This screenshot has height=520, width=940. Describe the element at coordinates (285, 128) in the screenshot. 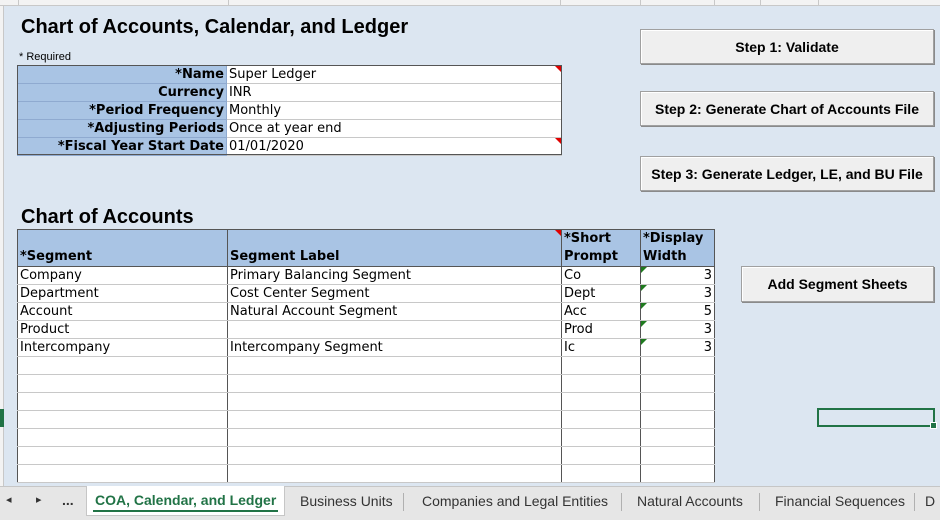

I see `field-value: Once at year end` at that location.